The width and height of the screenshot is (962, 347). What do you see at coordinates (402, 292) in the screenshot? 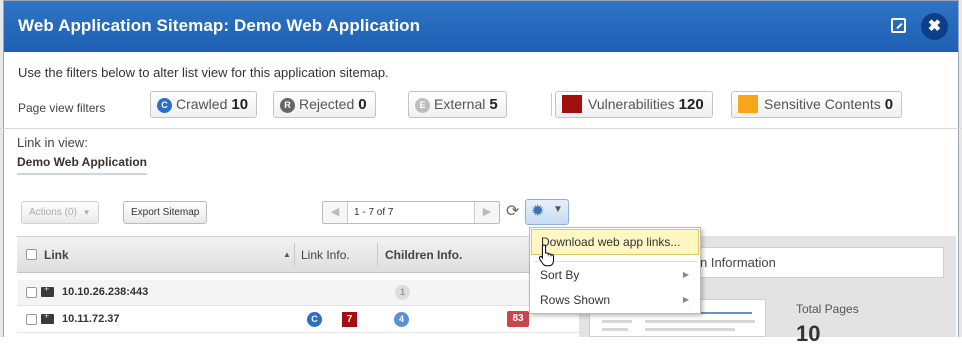
I see `children-count-badge: 1` at bounding box center [402, 292].